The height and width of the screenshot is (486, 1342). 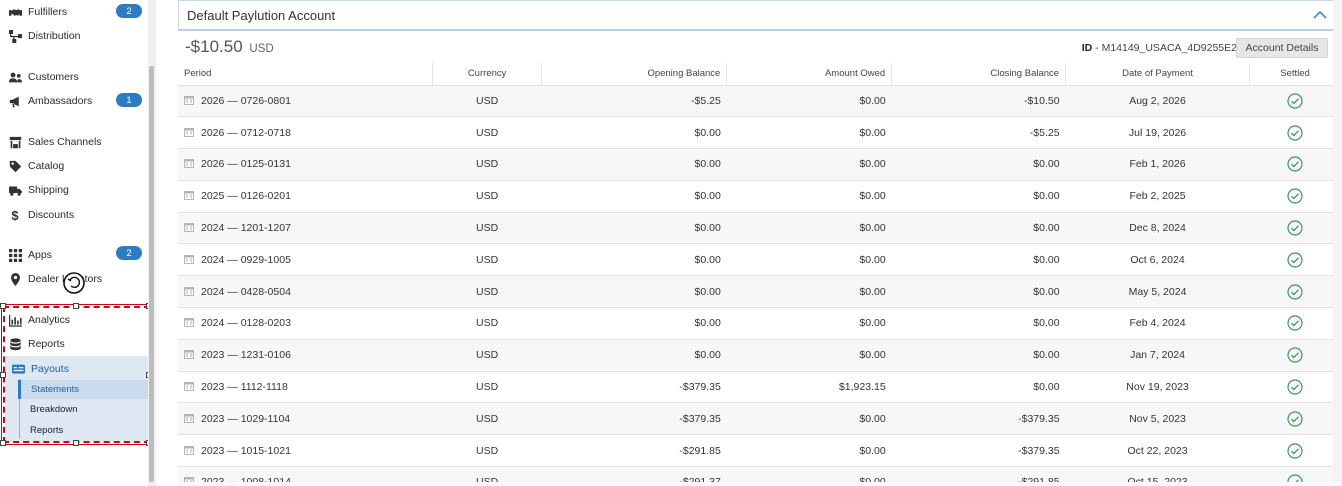 I want to click on storefront-icon, so click(x=15, y=142).